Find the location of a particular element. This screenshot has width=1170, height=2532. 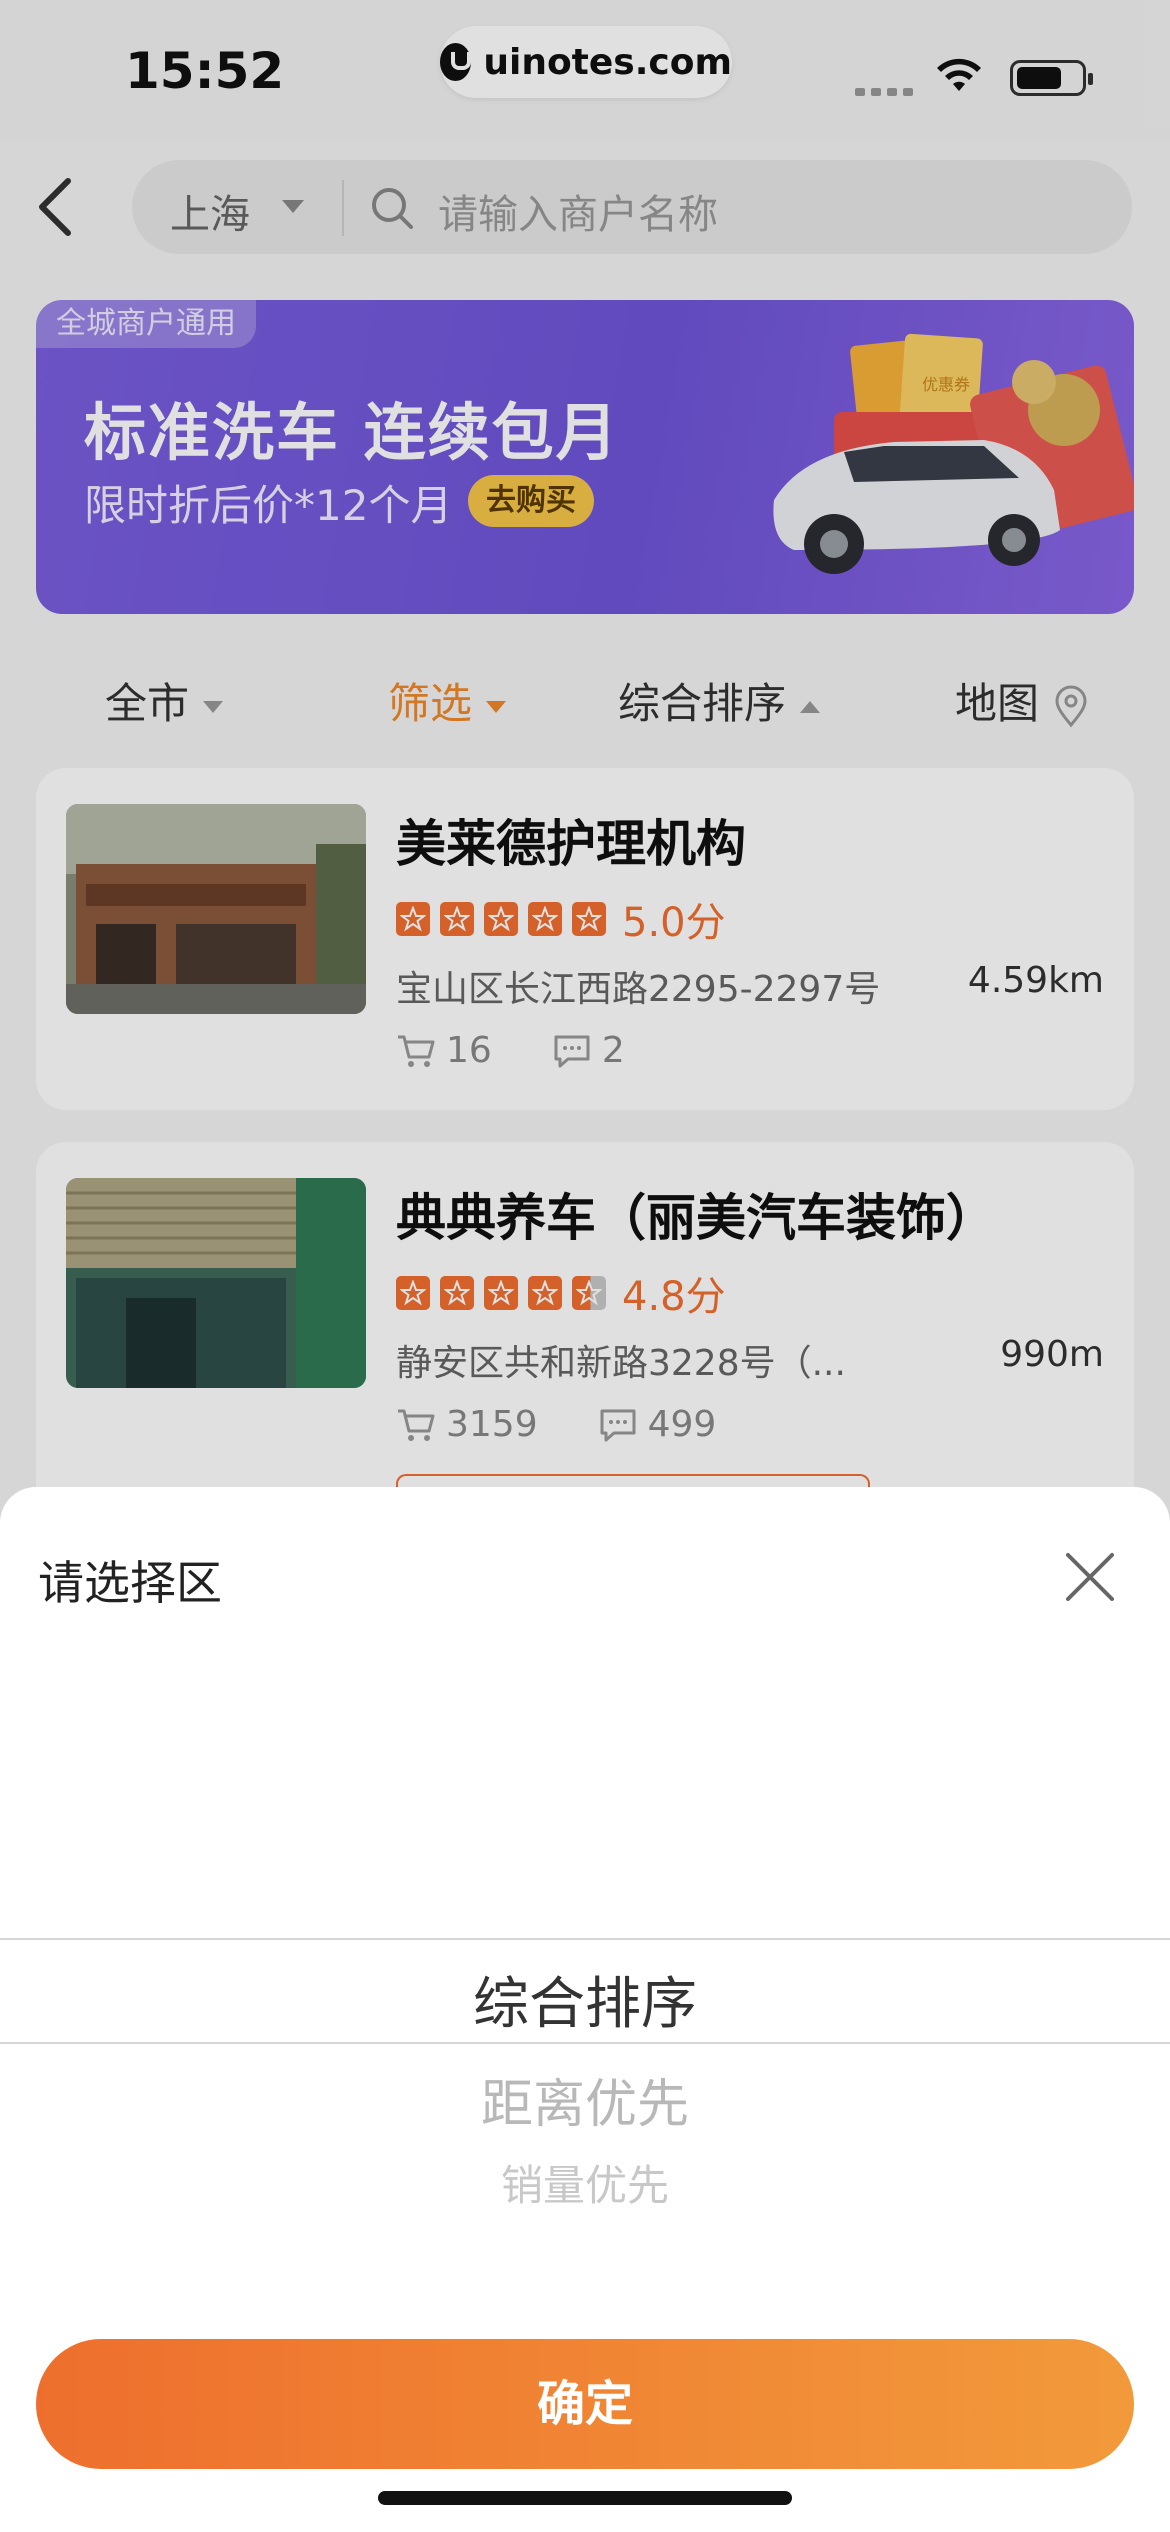

picker-option: 距离优先 is located at coordinates (585, 2099).